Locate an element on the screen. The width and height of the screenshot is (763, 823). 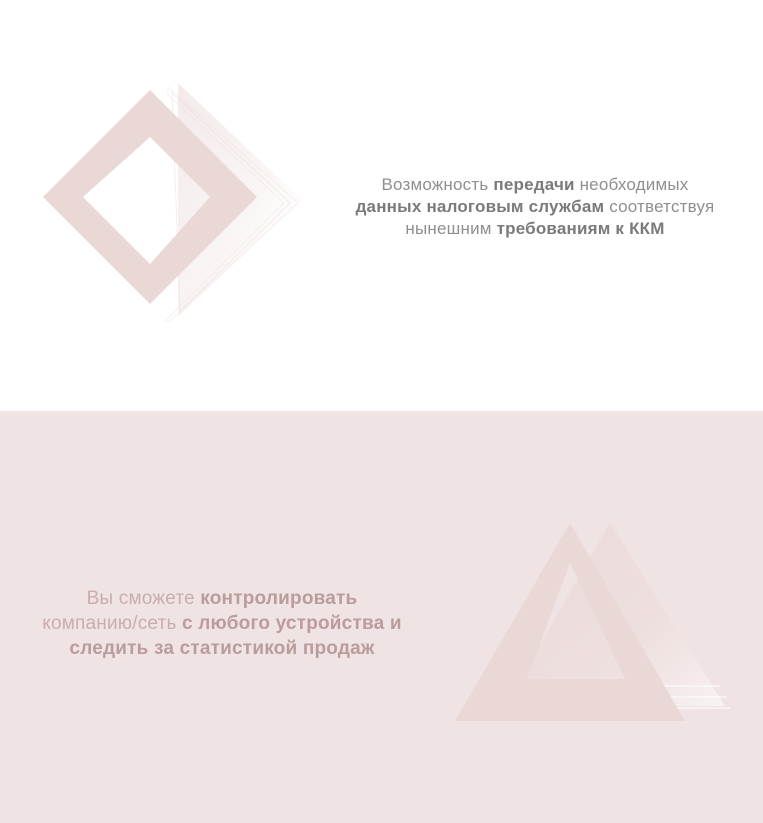
emphasized-text: требованиям к ККМ is located at coordinates (580, 228).